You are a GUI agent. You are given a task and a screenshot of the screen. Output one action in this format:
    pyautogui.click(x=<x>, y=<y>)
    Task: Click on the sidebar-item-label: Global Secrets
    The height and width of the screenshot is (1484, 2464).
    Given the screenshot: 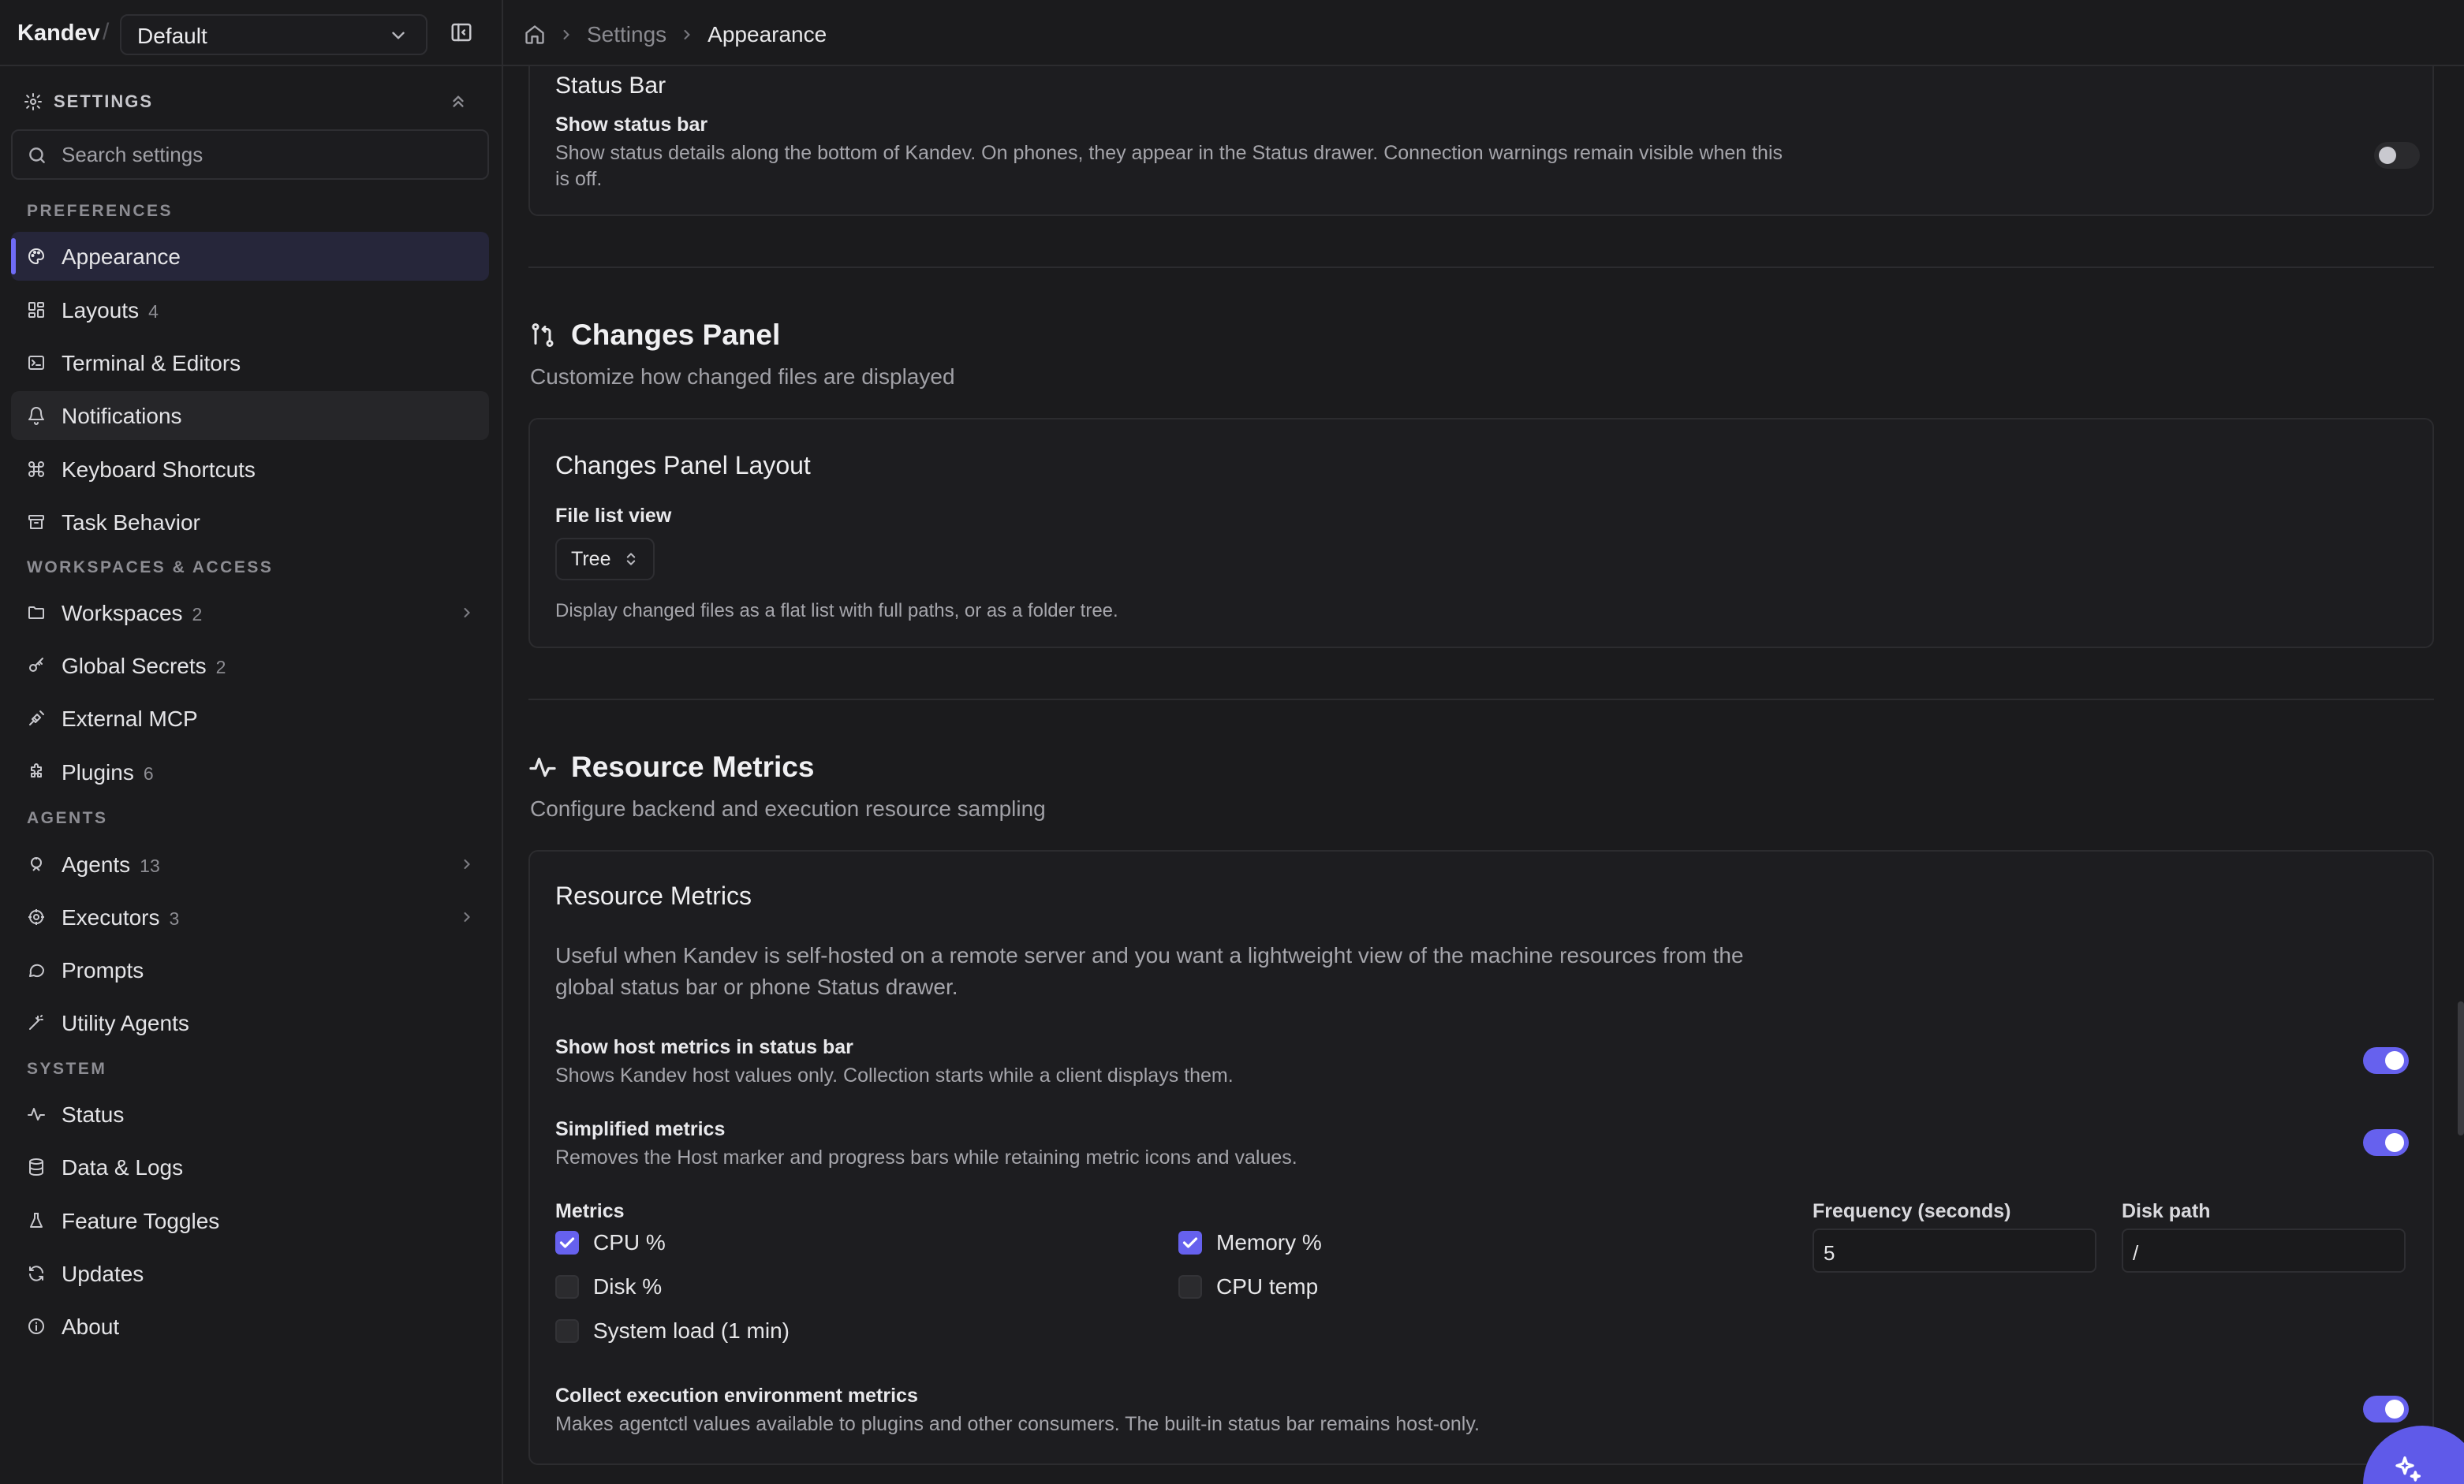 What is the action you would take?
    pyautogui.click(x=134, y=666)
    